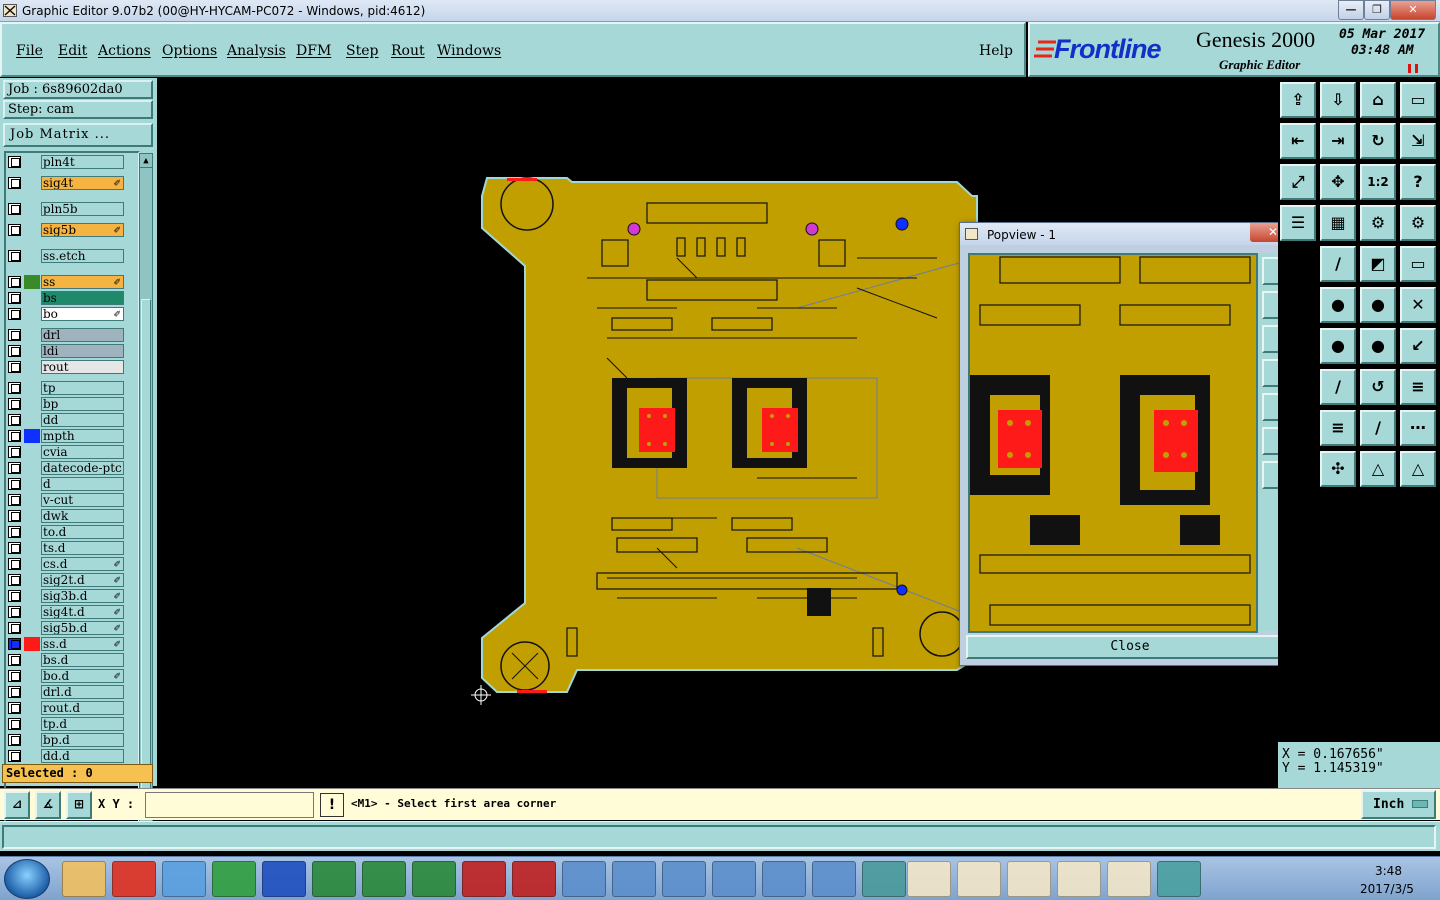  What do you see at coordinates (189, 51) in the screenshot?
I see `menu-options: Options` at bounding box center [189, 51].